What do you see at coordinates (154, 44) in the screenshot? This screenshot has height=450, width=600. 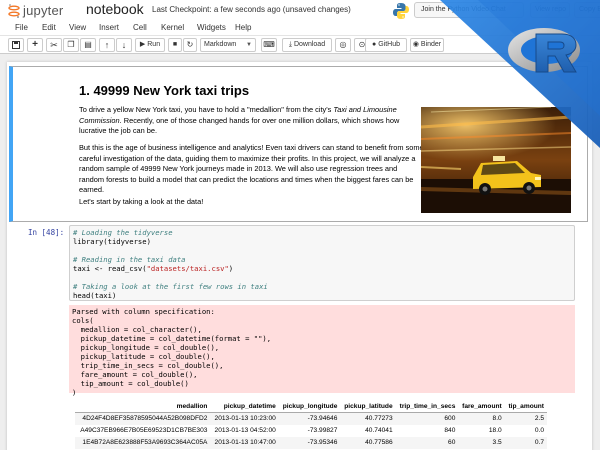 I see `run-label: Run` at bounding box center [154, 44].